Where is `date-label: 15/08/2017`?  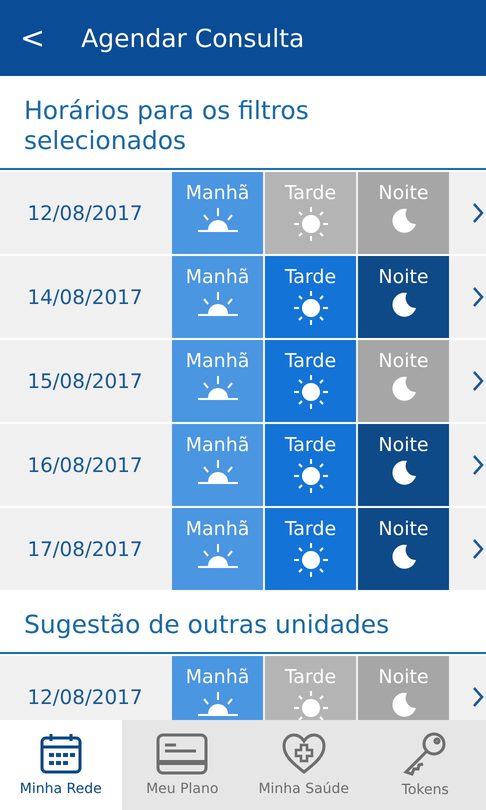 date-label: 15/08/2017 is located at coordinates (85, 381).